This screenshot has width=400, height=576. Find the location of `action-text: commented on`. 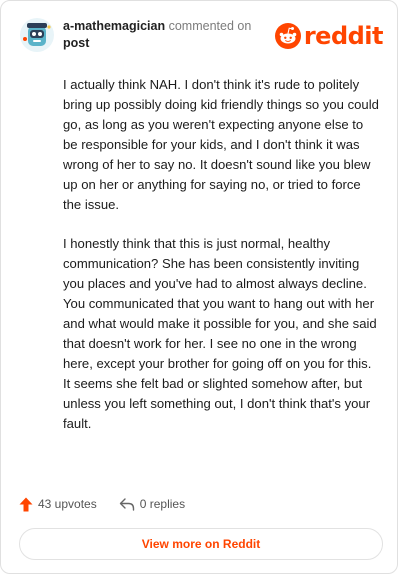

action-text: commented on is located at coordinates (210, 26).